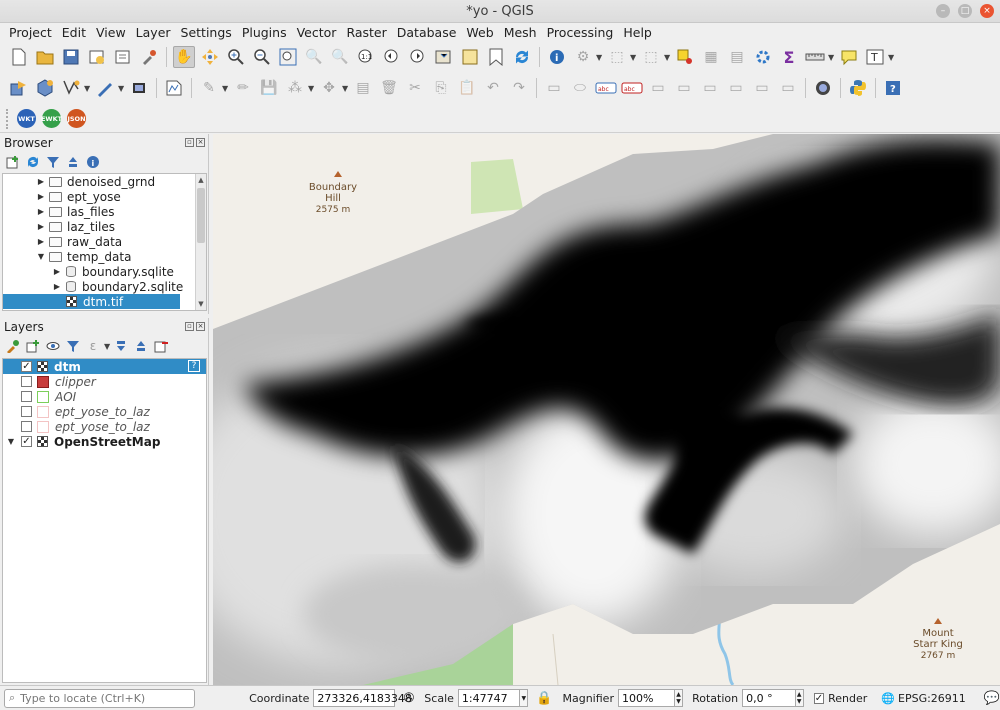  What do you see at coordinates (93, 162) in the screenshot?
I see `properties-icon: i` at bounding box center [93, 162].